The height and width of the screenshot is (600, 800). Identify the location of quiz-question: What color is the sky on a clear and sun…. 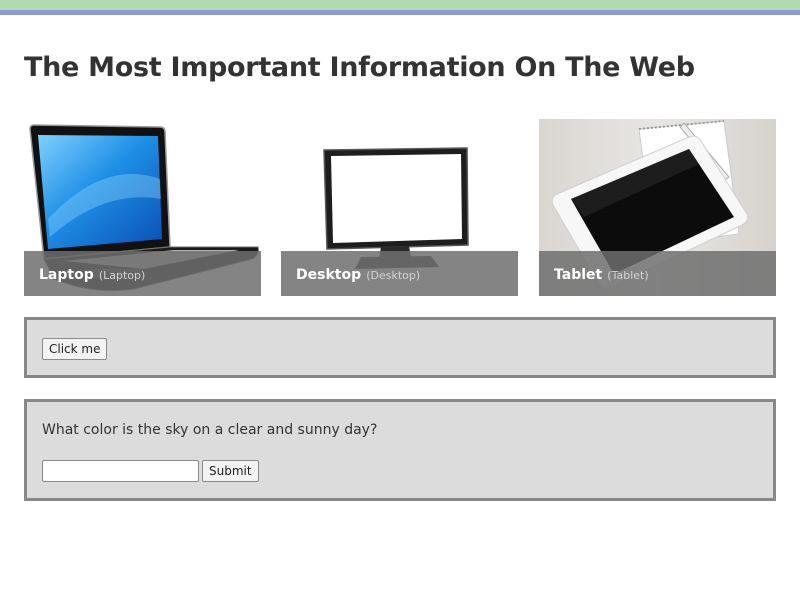
(210, 430).